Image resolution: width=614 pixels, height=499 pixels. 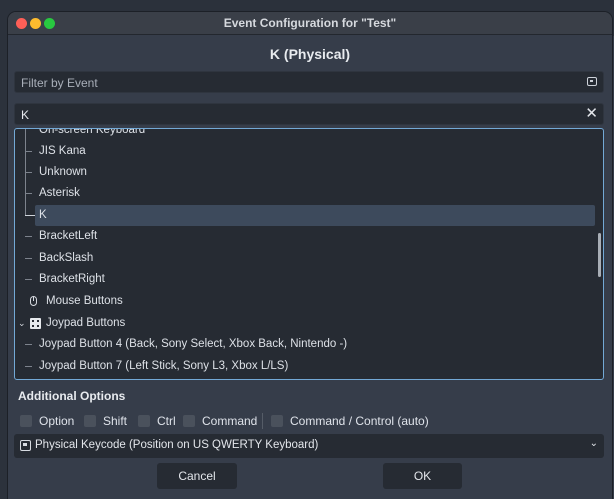 I want to click on tree-category-joypad-buttons: ⌄ Joypad Buttons, so click(x=305, y=323).